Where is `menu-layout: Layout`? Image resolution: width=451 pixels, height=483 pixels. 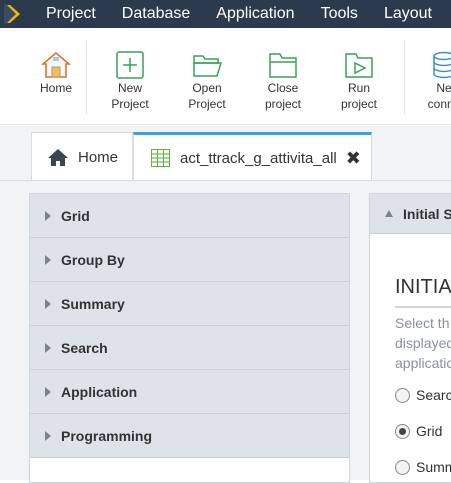
menu-layout: Layout is located at coordinates (407, 14).